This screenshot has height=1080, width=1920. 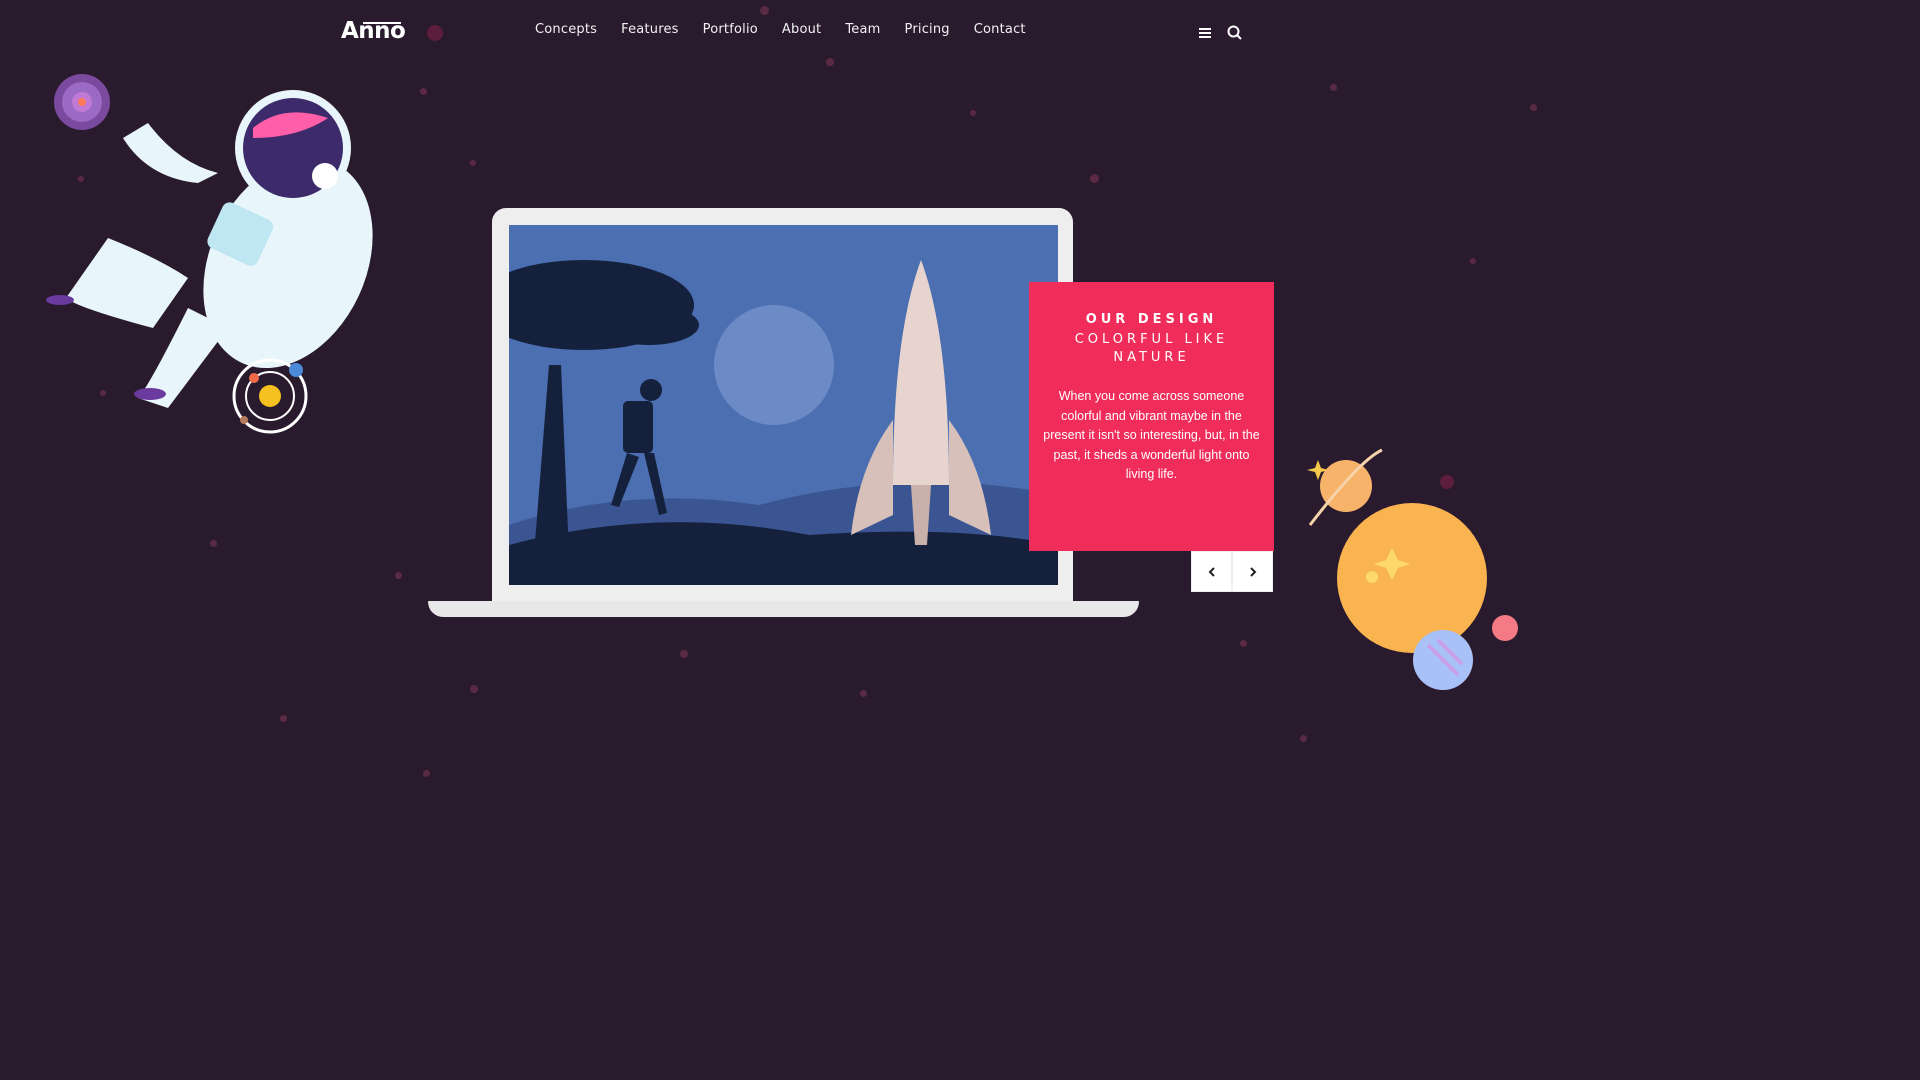 What do you see at coordinates (730, 29) in the screenshot?
I see `nav-item-portfolio: Portfolio` at bounding box center [730, 29].